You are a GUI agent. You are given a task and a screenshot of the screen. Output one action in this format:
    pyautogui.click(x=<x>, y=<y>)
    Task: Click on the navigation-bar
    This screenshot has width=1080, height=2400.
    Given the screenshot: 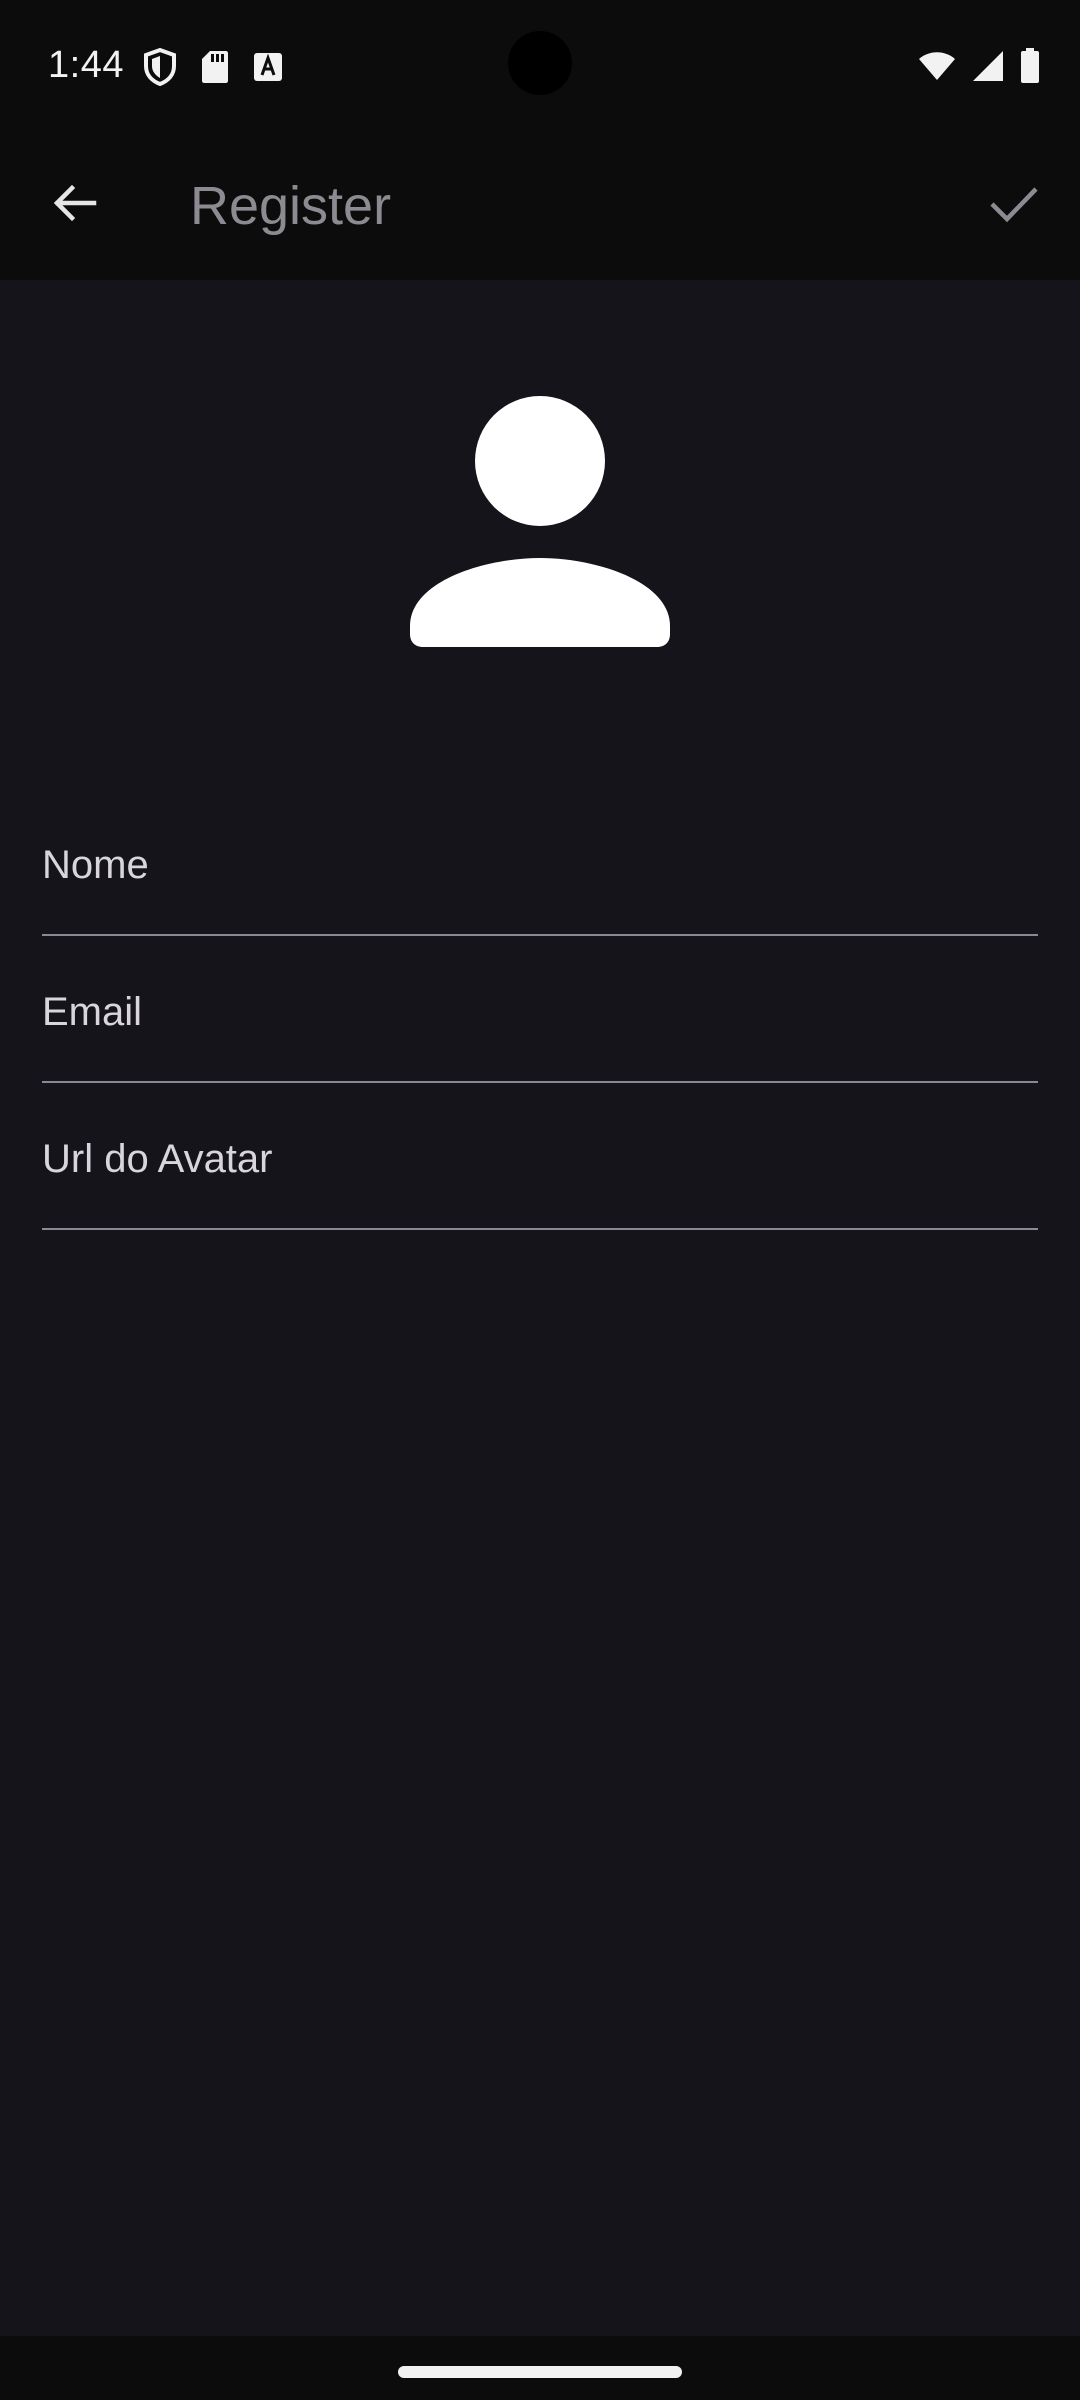 What is the action you would take?
    pyautogui.click(x=540, y=2368)
    